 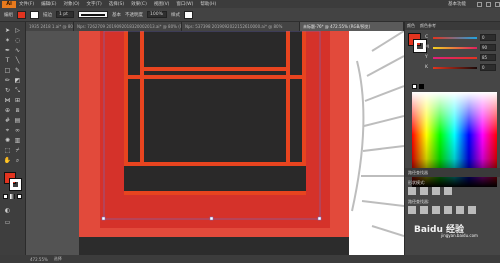 What do you see at coordinates (488, 57) in the screenshot?
I see `yellow-value: 85` at bounding box center [488, 57].